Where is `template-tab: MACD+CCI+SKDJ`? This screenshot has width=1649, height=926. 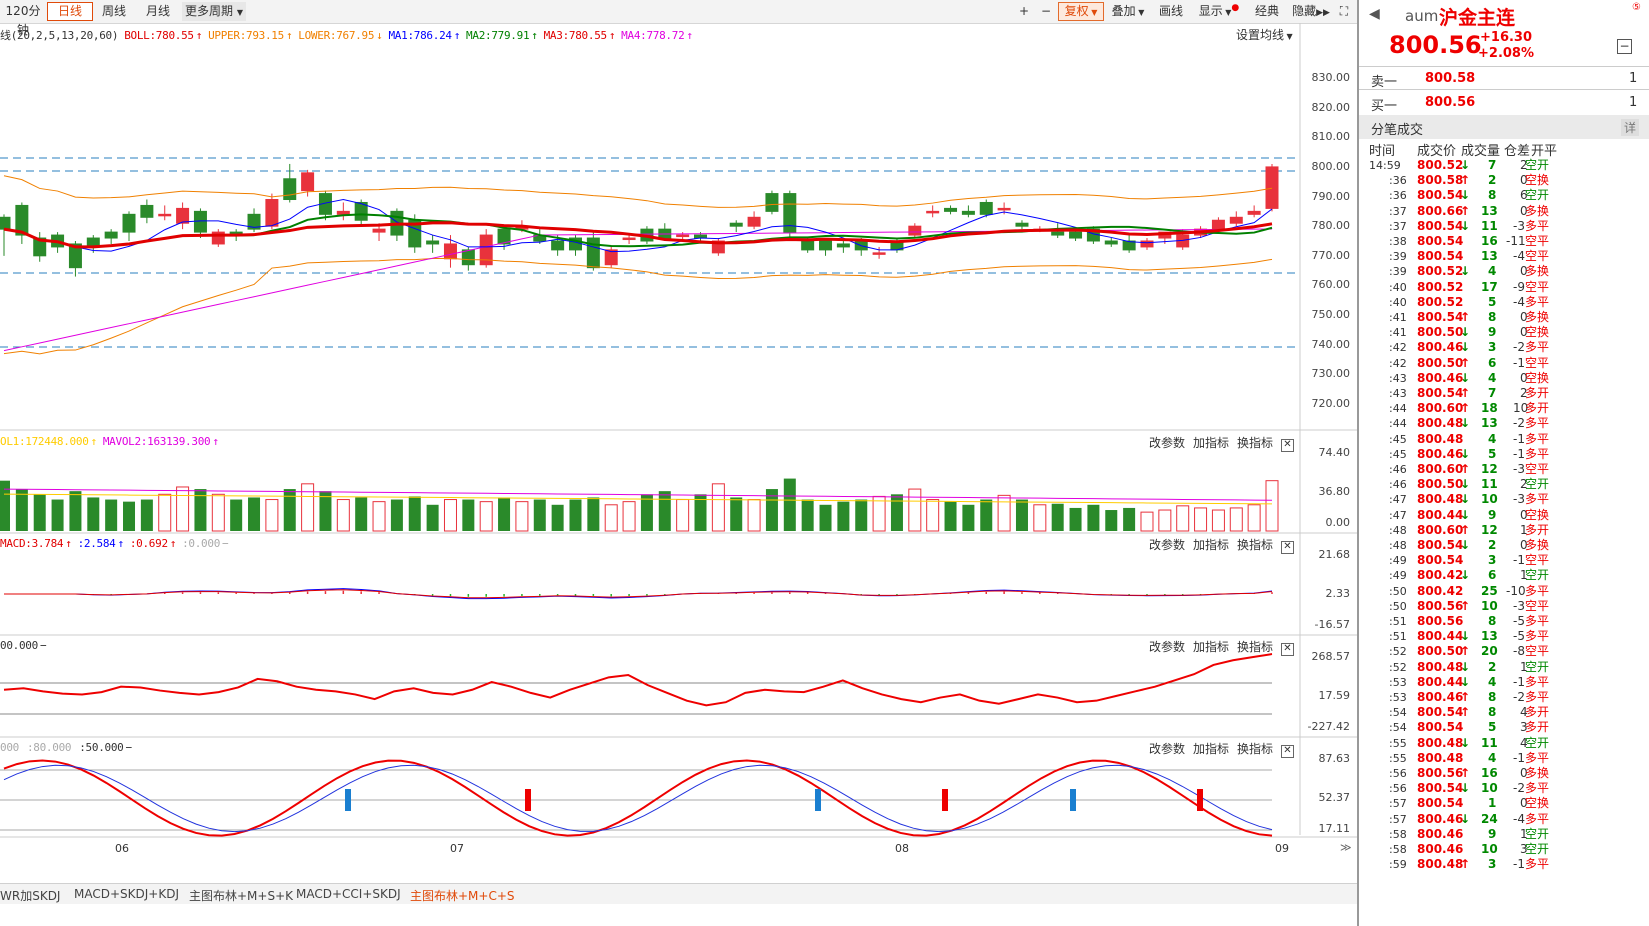 template-tab: MACD+CCI+SKDJ is located at coordinates (348, 894).